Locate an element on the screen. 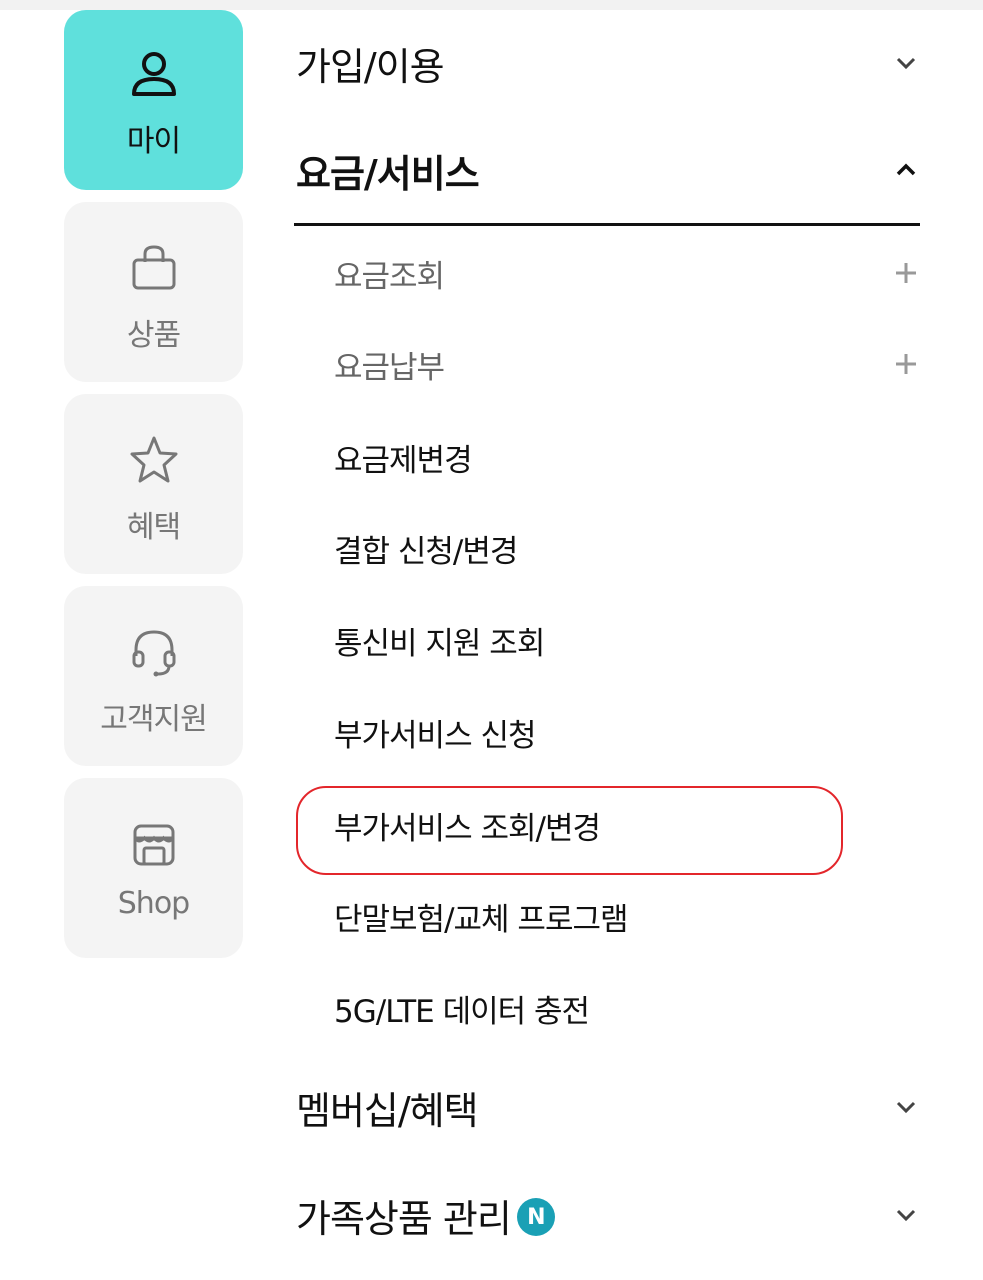 This screenshot has height=1280, width=983. star-icon is located at coordinates (154, 460).